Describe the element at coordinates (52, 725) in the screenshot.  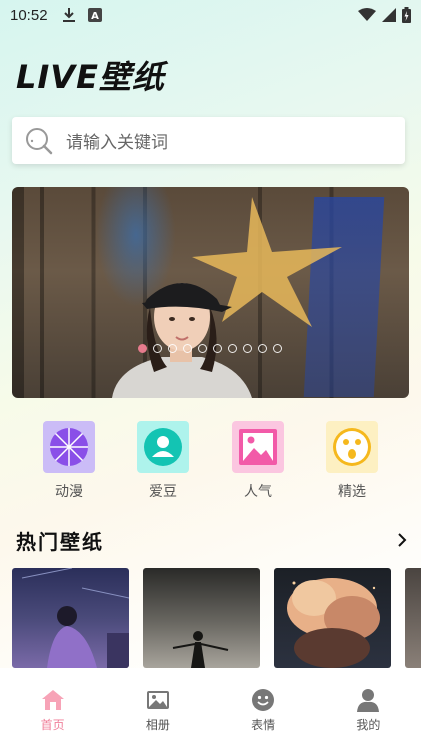
I see `nav-label: 首页` at that location.